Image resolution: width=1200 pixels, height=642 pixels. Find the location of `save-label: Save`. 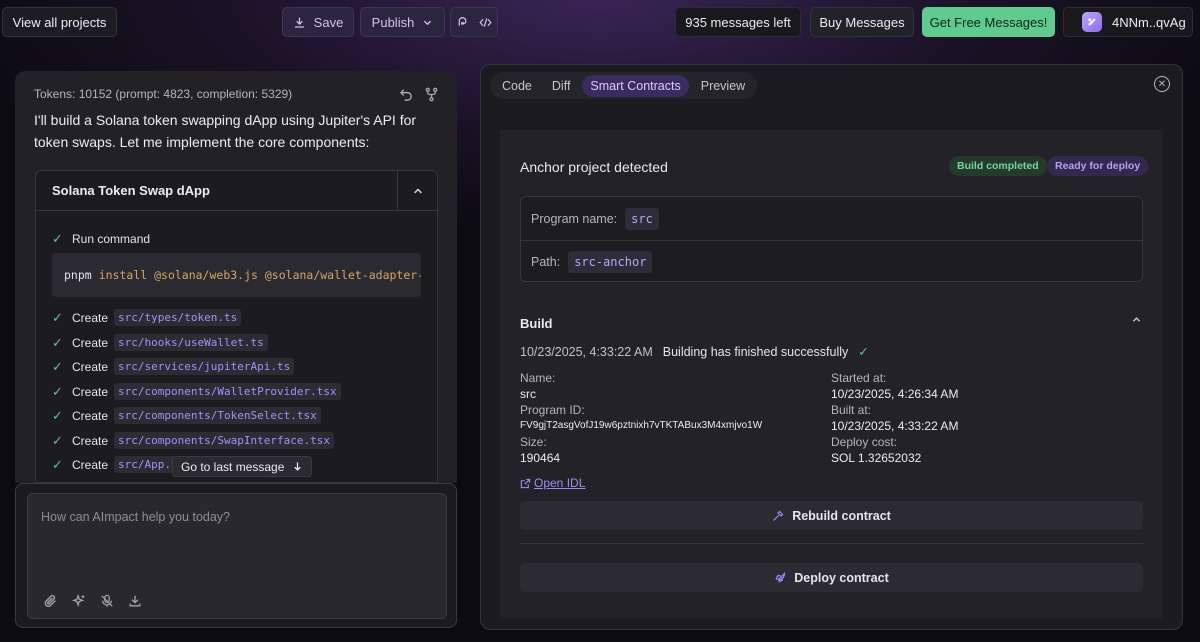

save-label: Save is located at coordinates (328, 22).